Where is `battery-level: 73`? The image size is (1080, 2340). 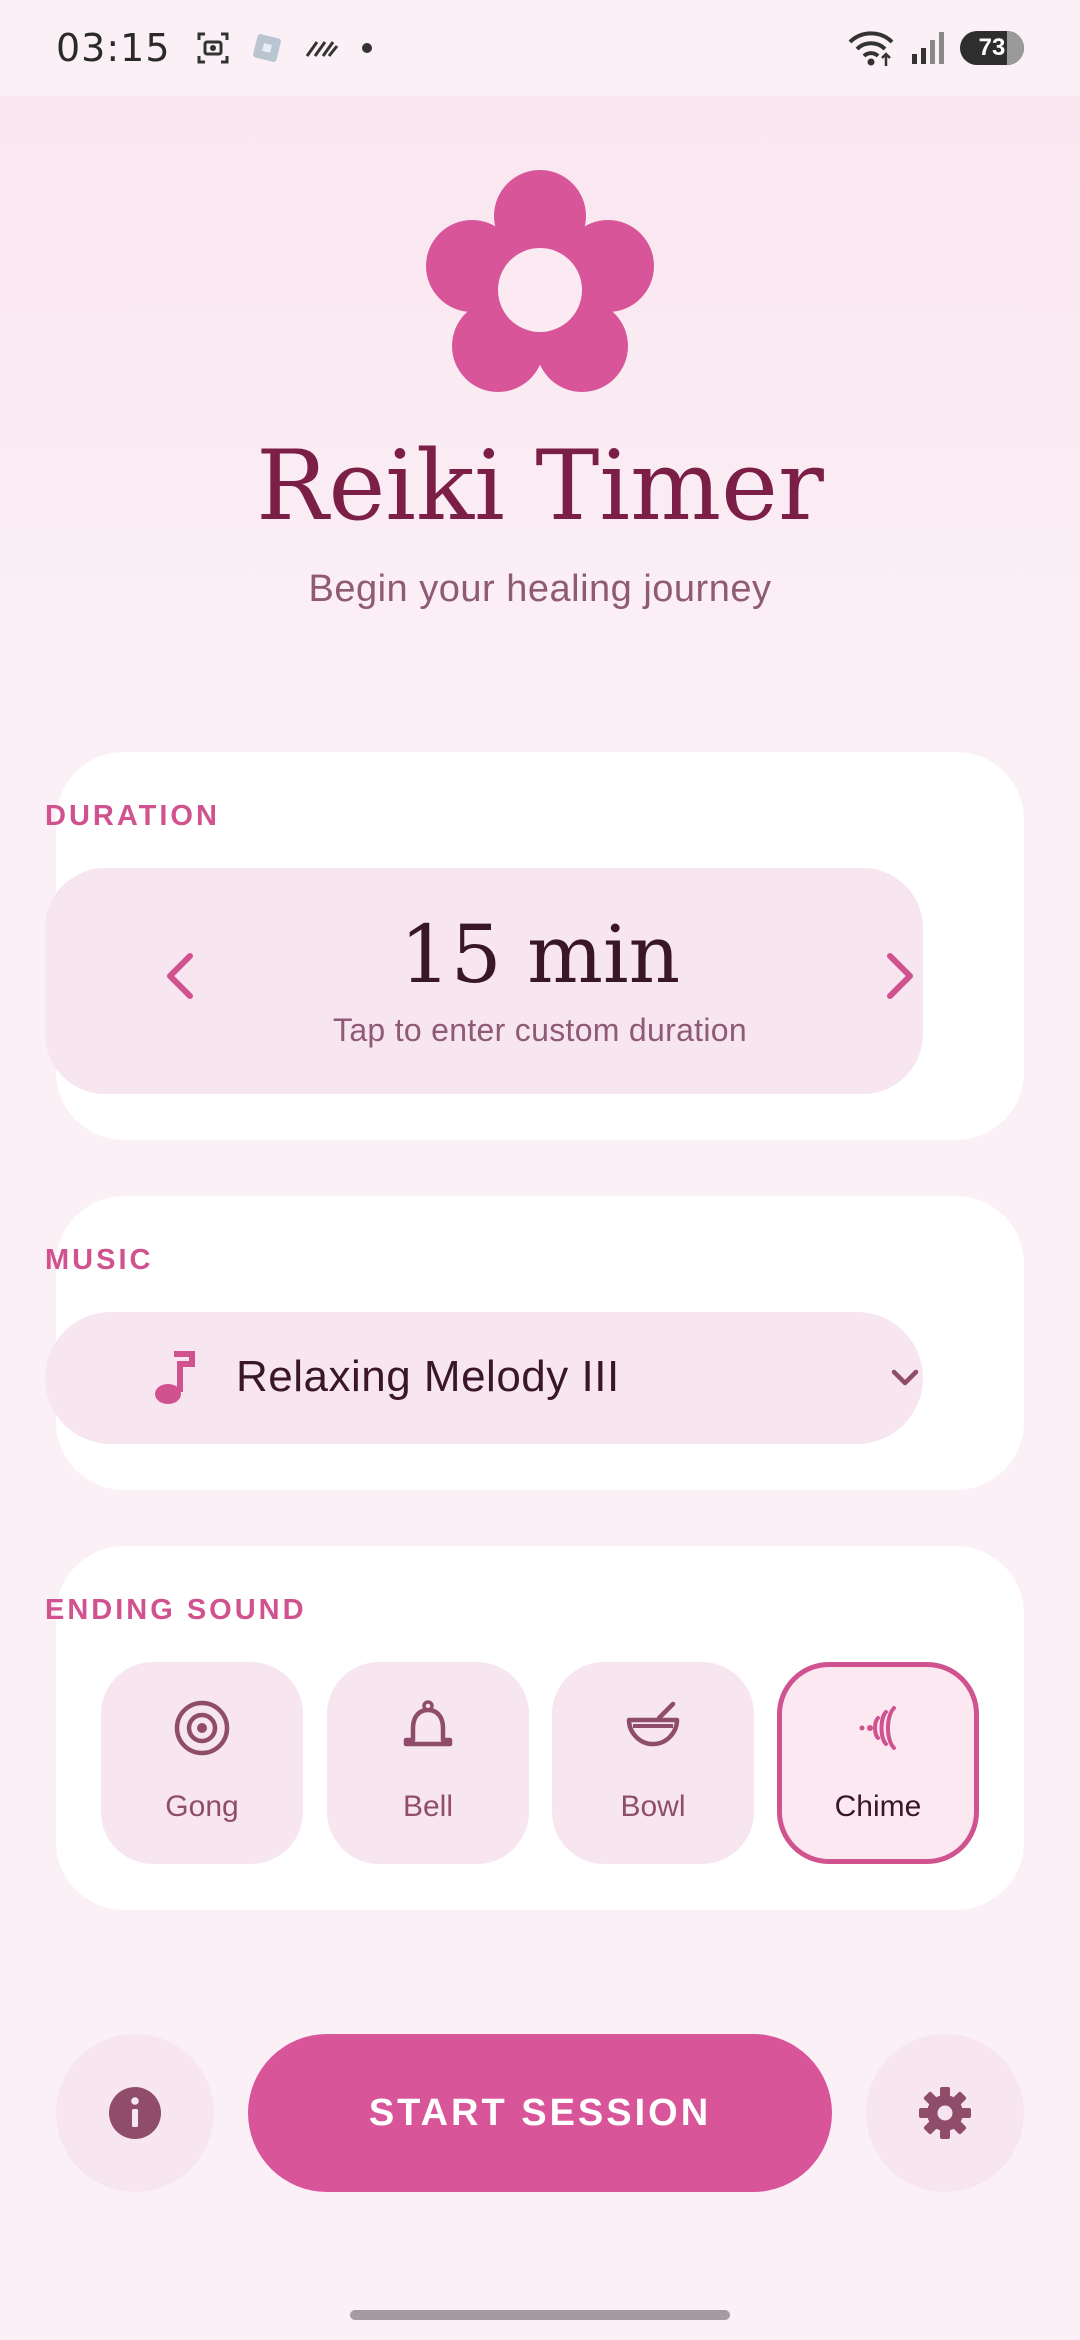 battery-level: 73 is located at coordinates (992, 47).